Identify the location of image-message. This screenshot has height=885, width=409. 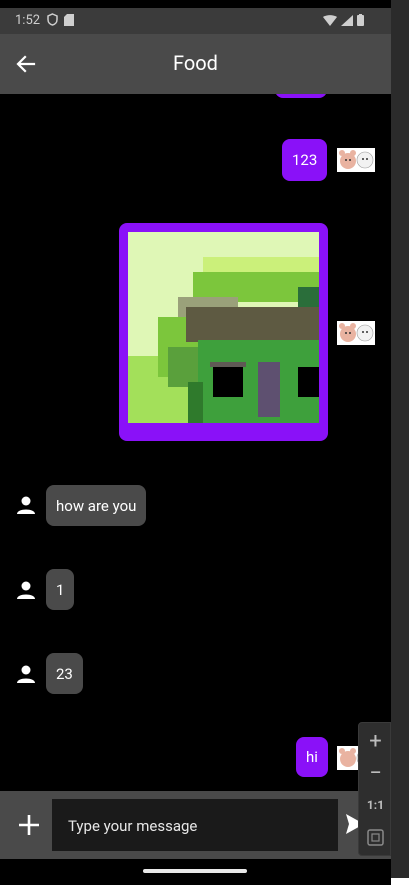
(223, 332).